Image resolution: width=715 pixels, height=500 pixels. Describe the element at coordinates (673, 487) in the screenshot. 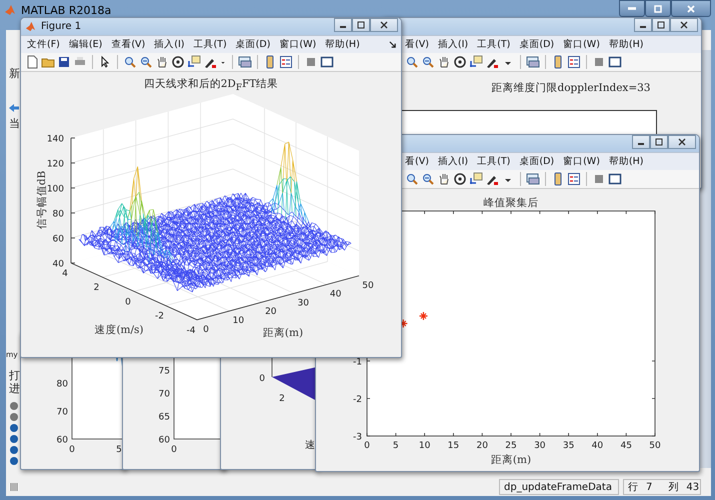

I see `column-label: 列` at that location.